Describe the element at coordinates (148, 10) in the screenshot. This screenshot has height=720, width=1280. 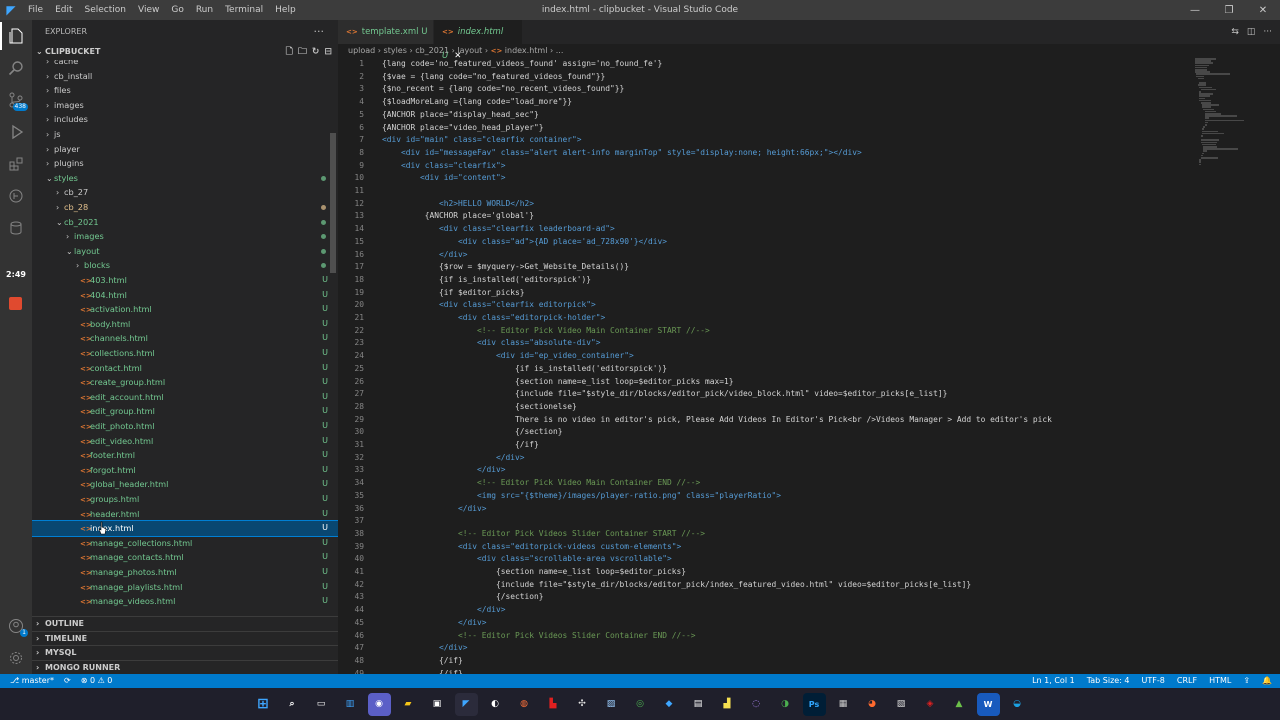
I see `menu-item-view: View` at that location.